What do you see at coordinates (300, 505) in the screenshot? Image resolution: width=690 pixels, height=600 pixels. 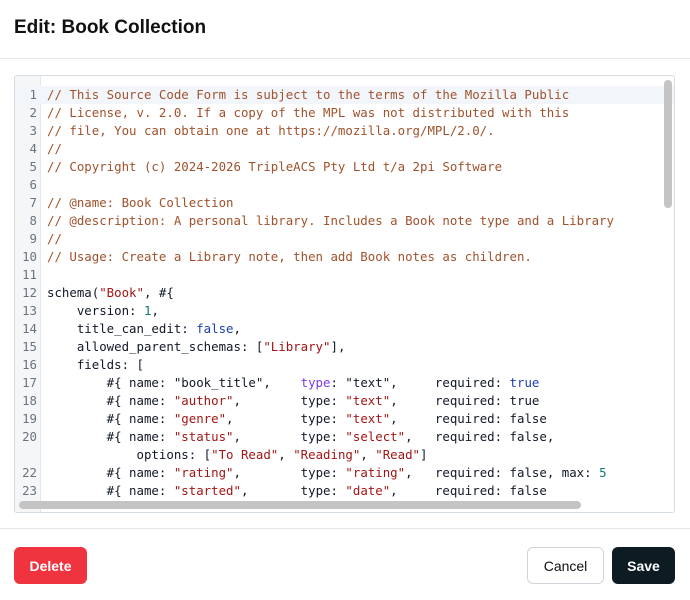 I see `horizontal-scrollbar-thumb` at bounding box center [300, 505].